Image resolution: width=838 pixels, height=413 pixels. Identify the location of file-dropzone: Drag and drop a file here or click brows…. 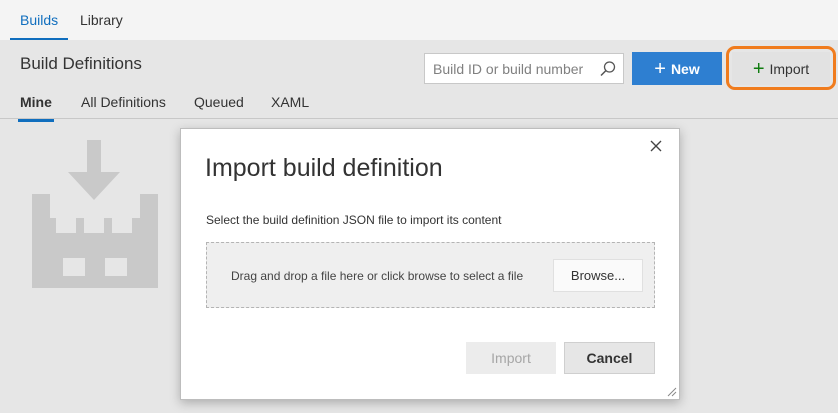
(430, 275).